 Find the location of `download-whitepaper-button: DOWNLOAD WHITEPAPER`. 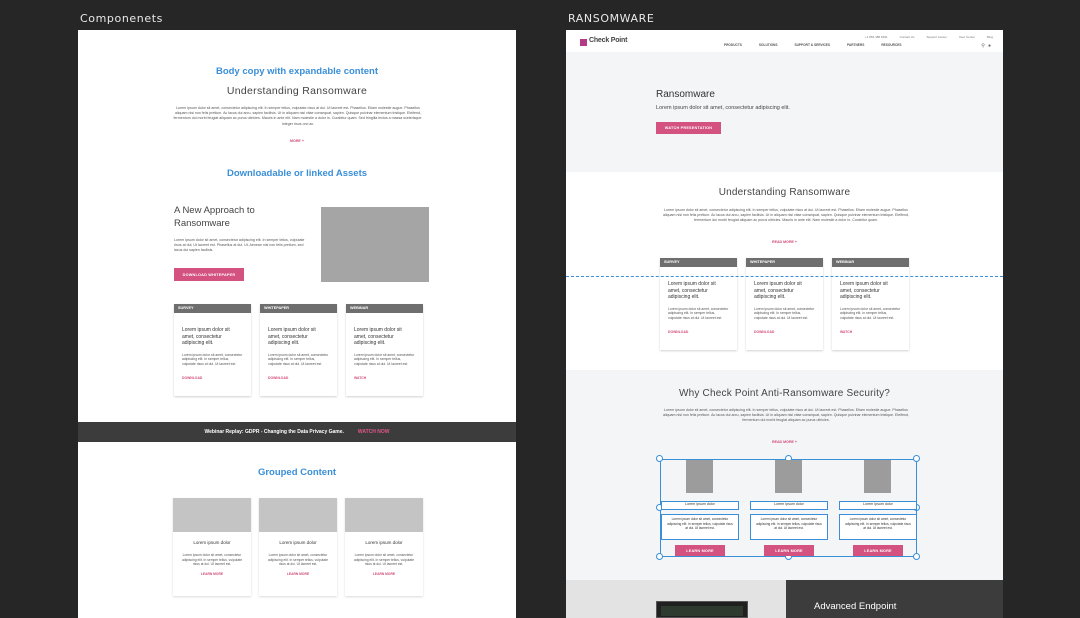

download-whitepaper-button: DOWNLOAD WHITEPAPER is located at coordinates (209, 274).